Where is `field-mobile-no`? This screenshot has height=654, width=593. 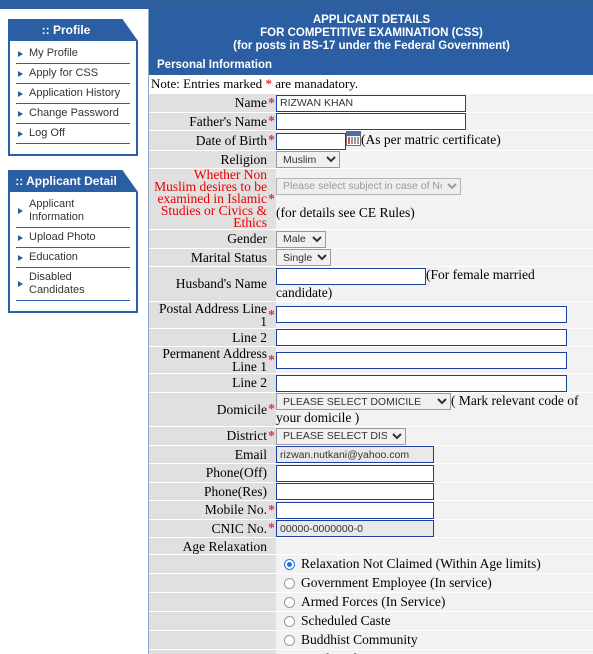
field-mobile-no is located at coordinates (434, 510).